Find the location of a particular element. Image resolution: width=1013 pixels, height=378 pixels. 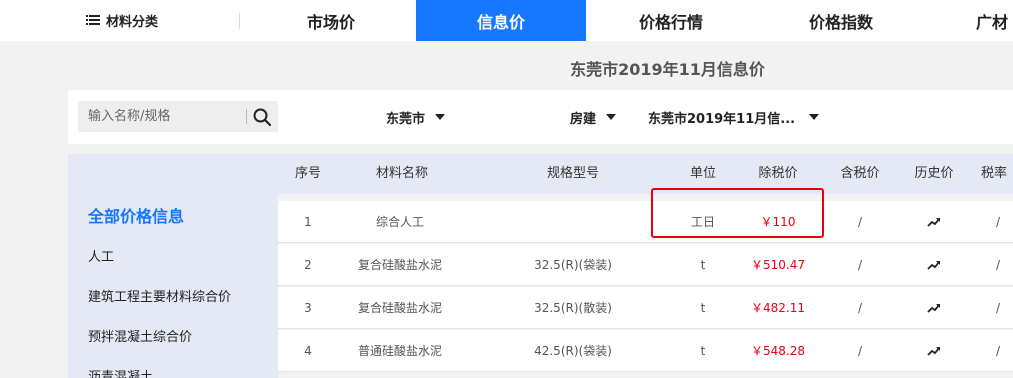

header-no: 序号 is located at coordinates (307, 173).